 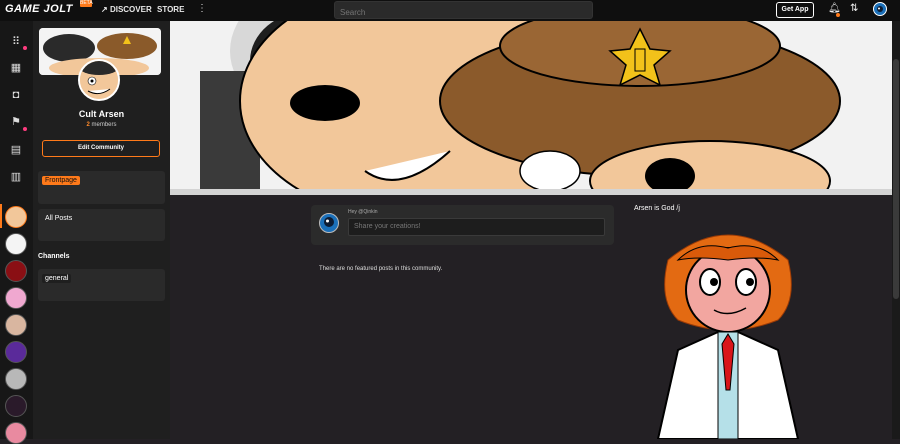 What do you see at coordinates (170, 9) in the screenshot?
I see `store-link: STORE` at bounding box center [170, 9].